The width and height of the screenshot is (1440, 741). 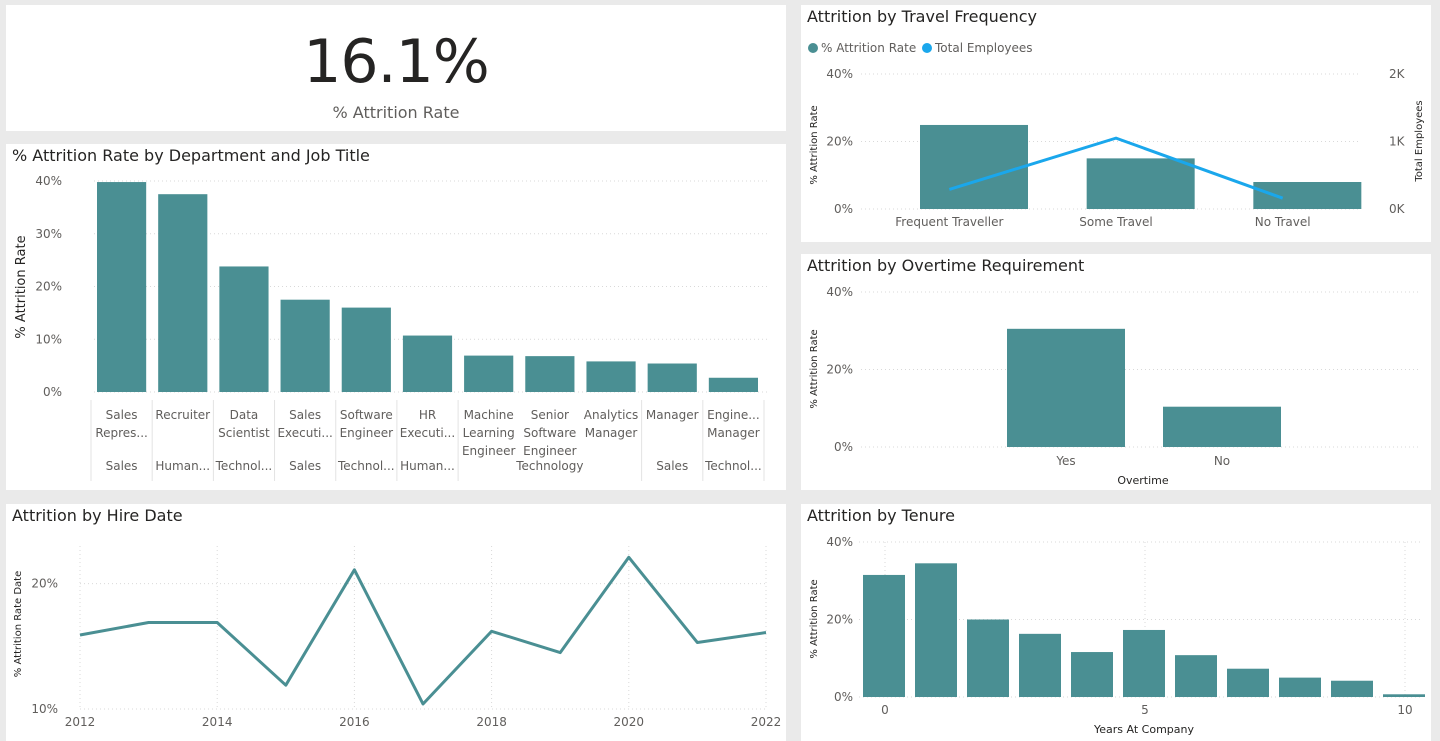 I want to click on x-tick-label: 2022, so click(x=766, y=722).